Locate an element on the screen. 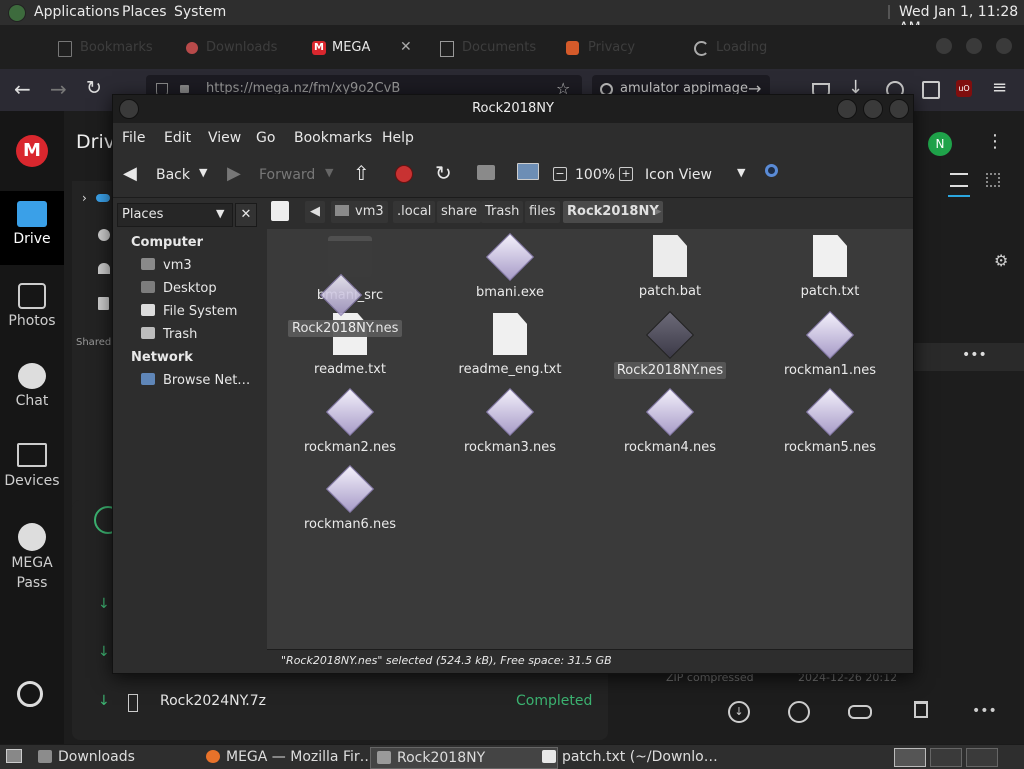  computer-icon is located at coordinates (528, 171).